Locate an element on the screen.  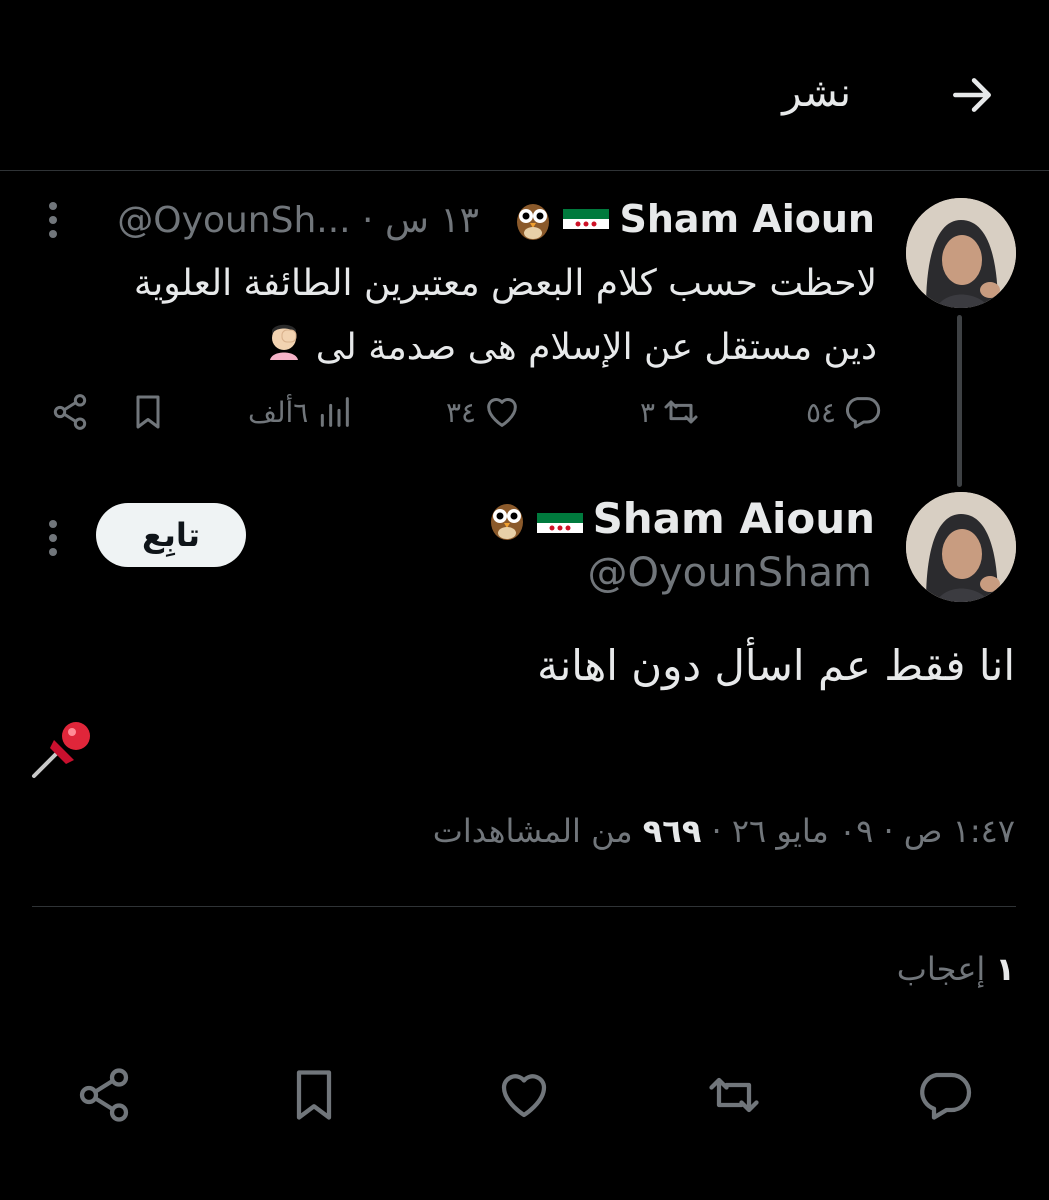
views-count: ٩٦٩ is located at coordinates (672, 831).